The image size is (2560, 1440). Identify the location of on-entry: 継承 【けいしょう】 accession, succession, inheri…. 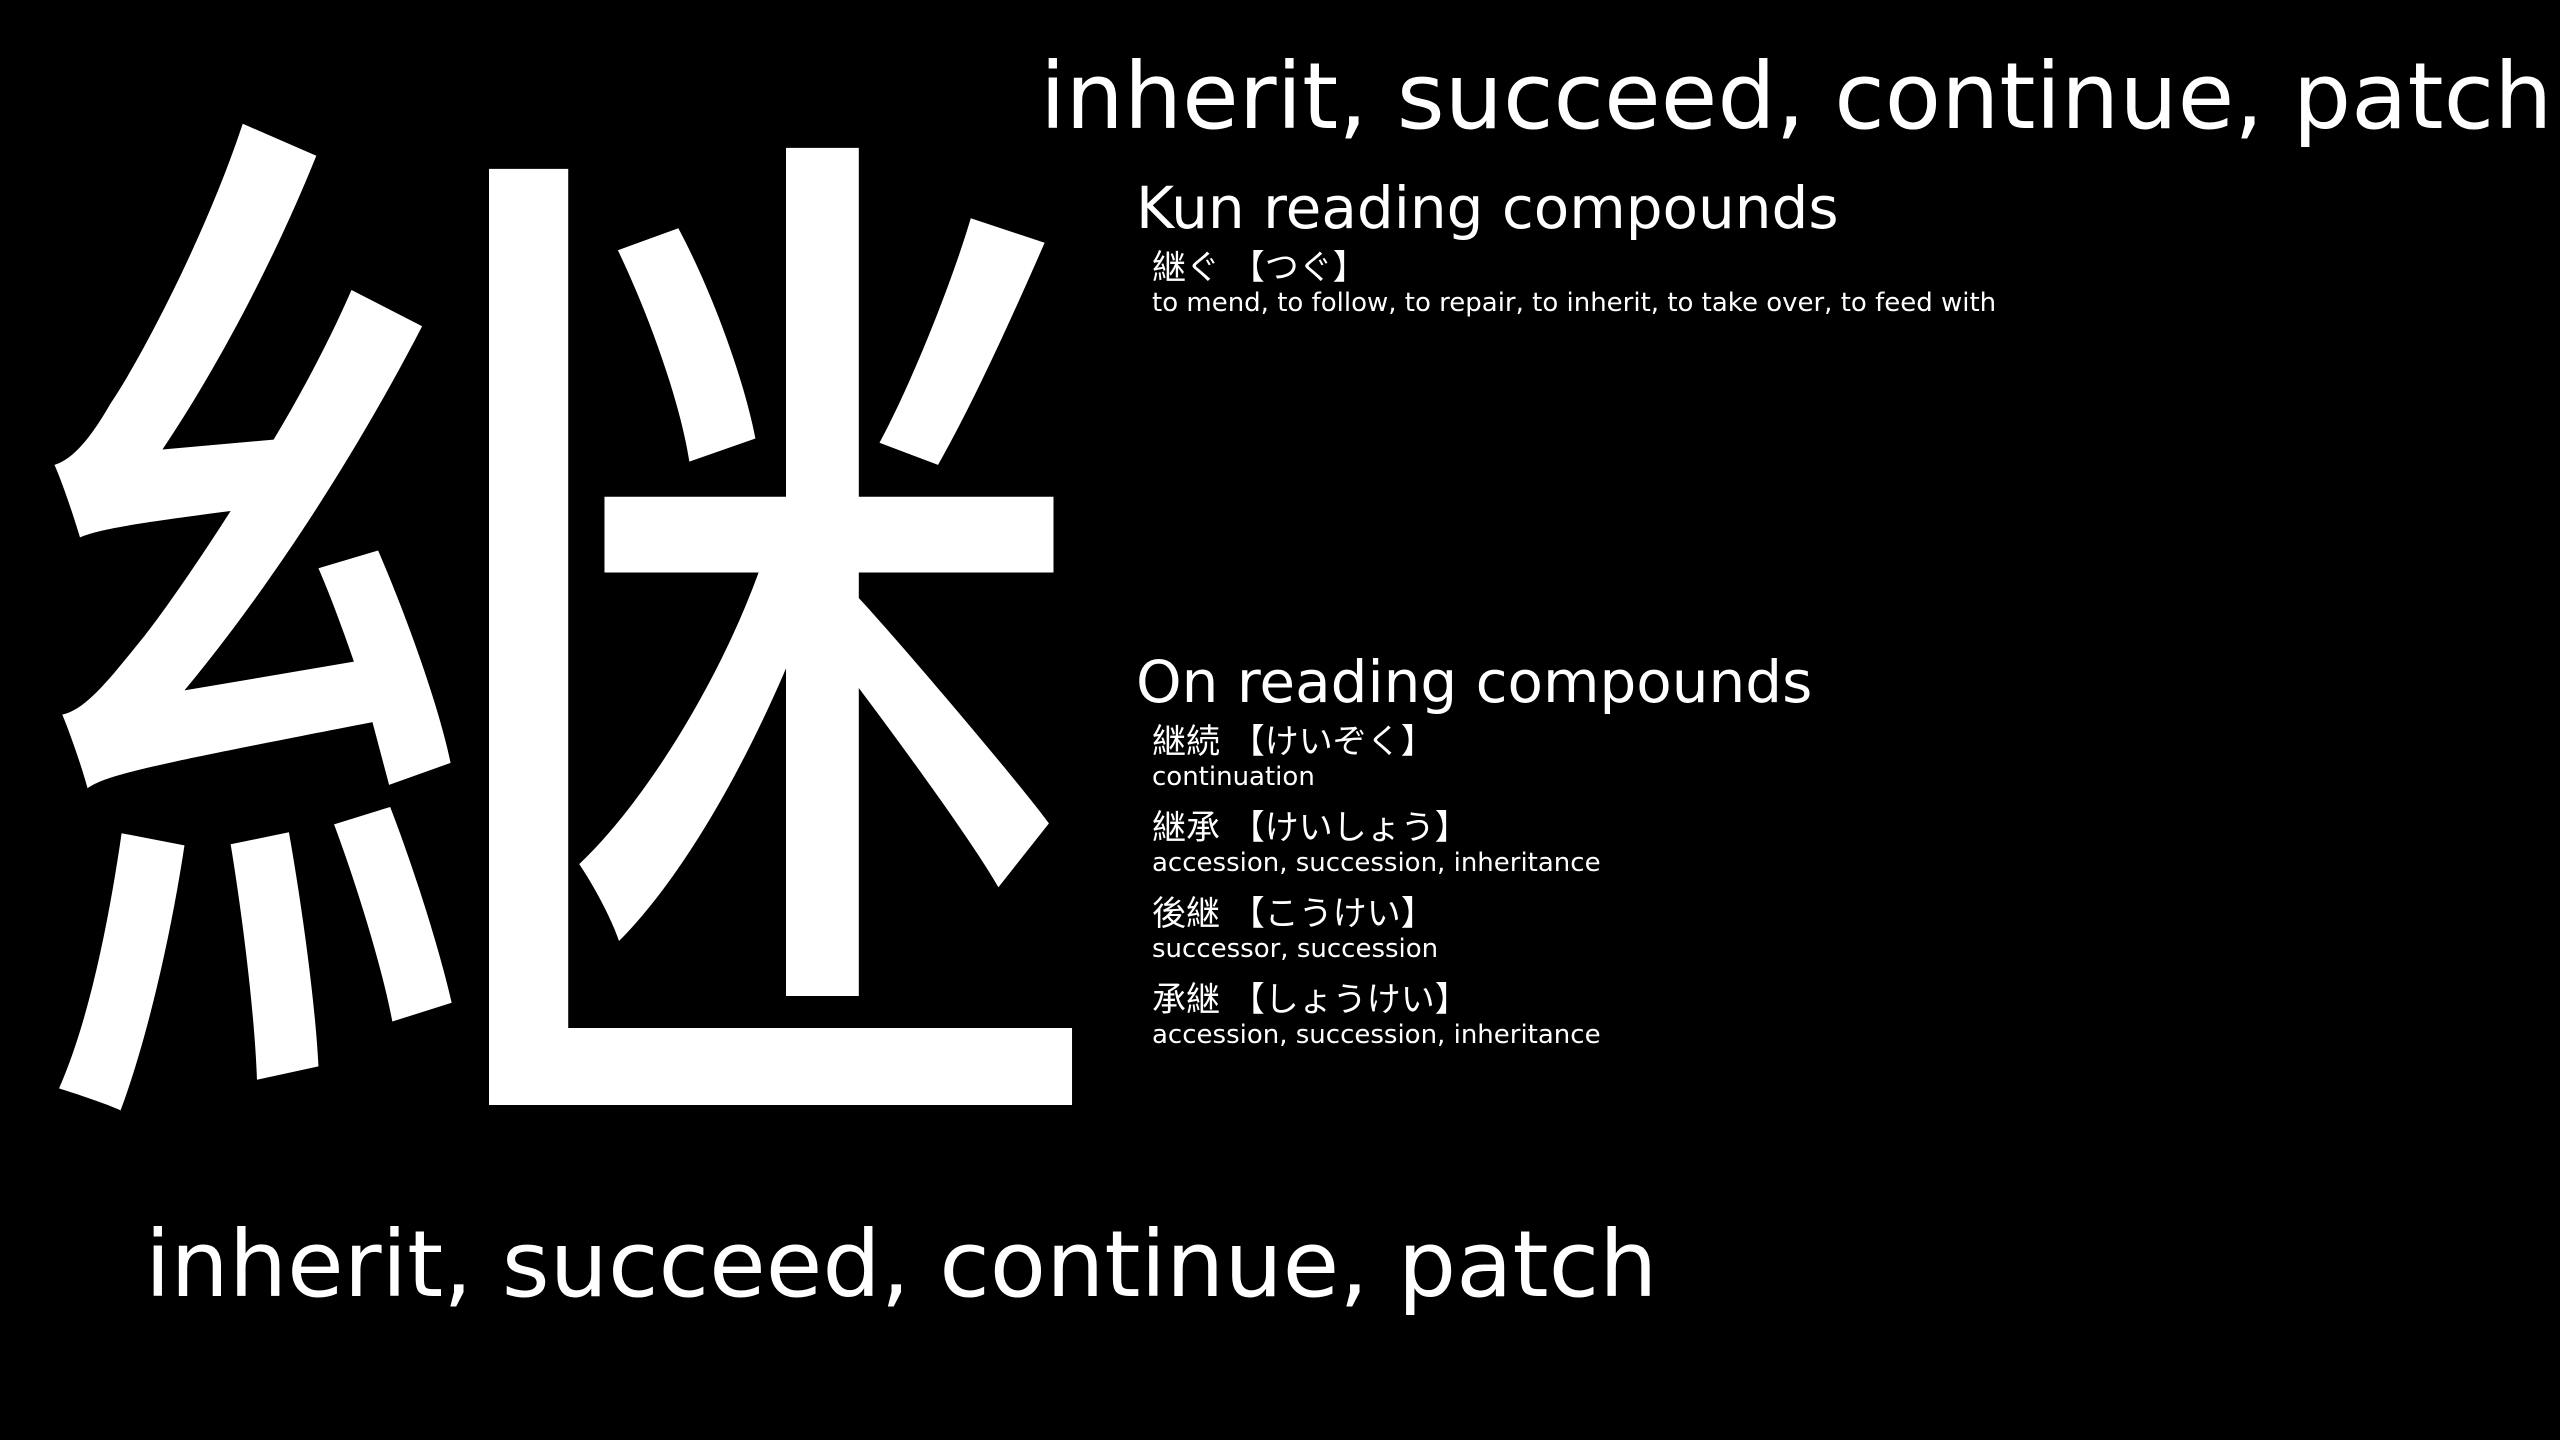
(1482, 843).